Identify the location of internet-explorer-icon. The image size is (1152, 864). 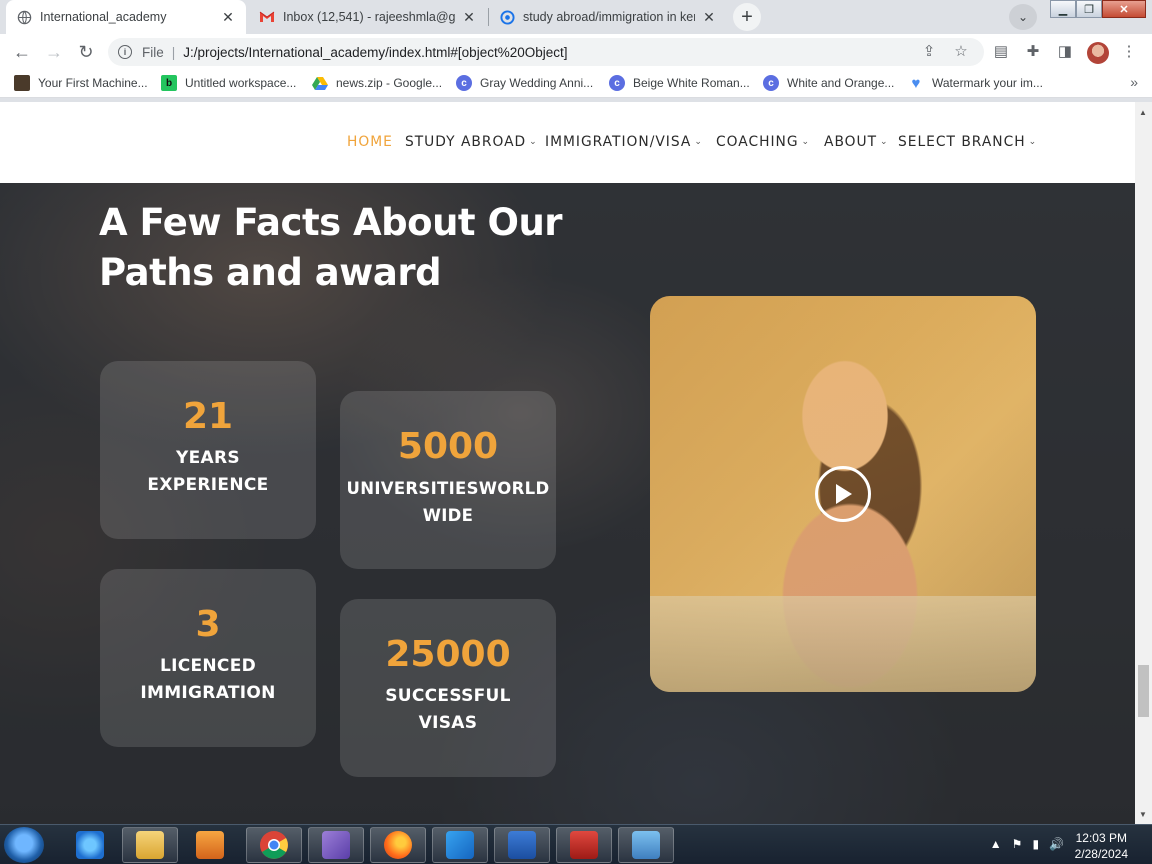
(90, 845).